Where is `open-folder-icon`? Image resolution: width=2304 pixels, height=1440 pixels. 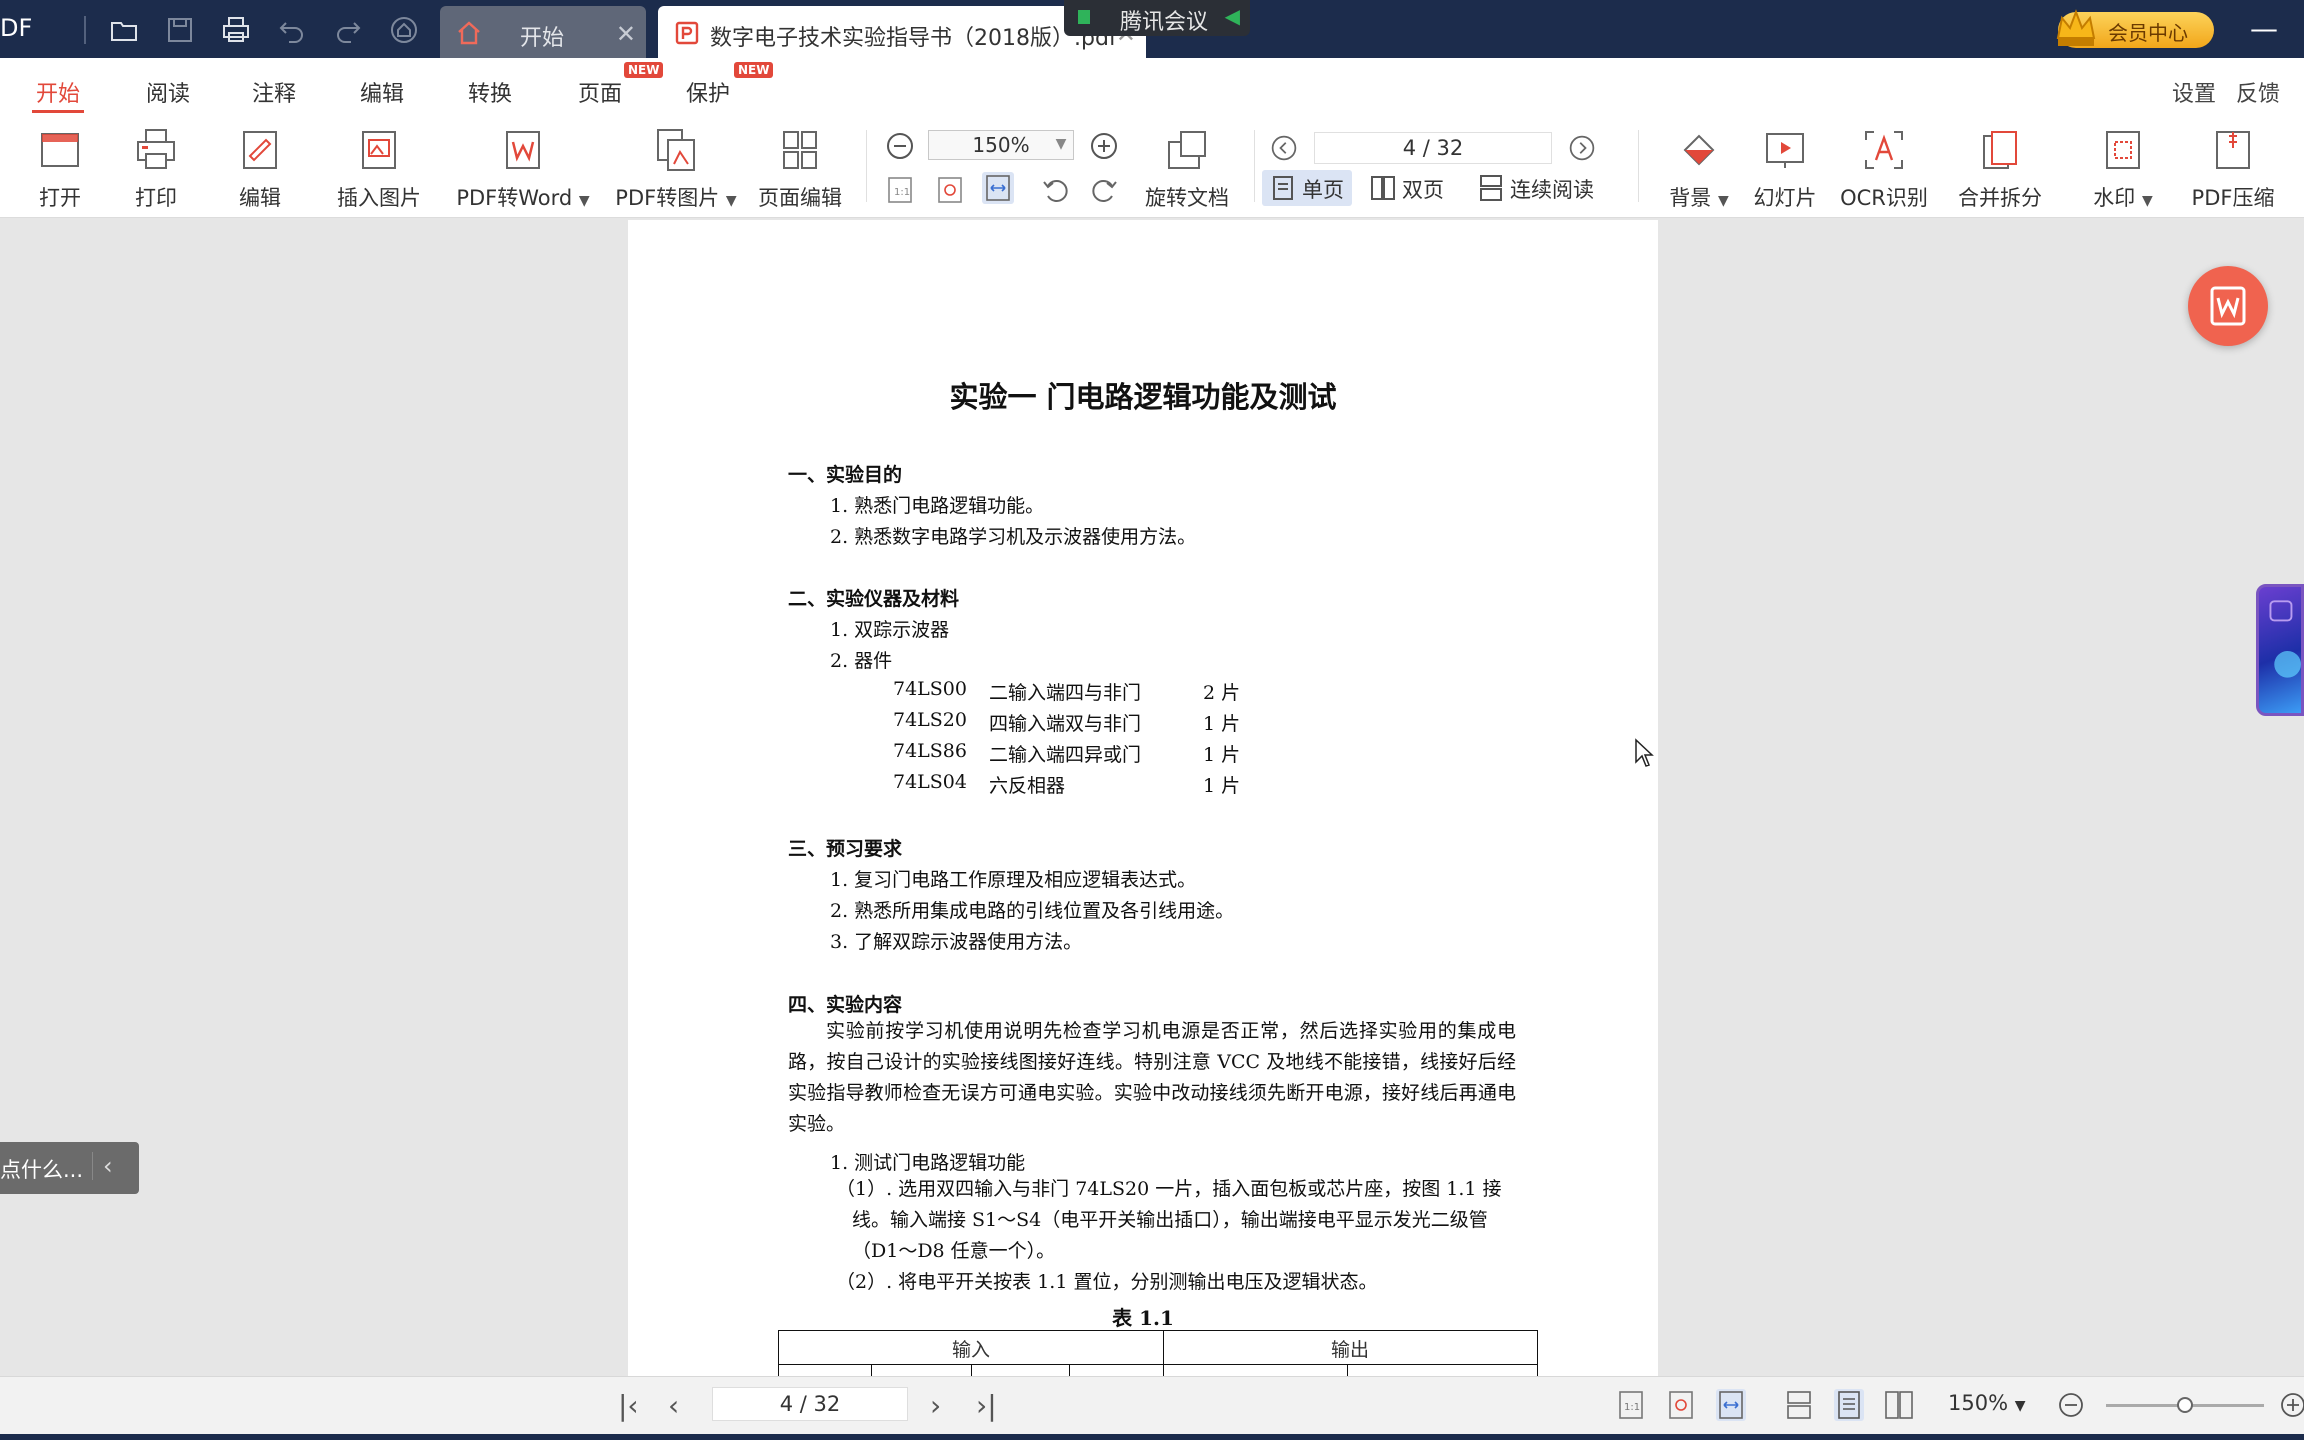 open-folder-icon is located at coordinates (124, 30).